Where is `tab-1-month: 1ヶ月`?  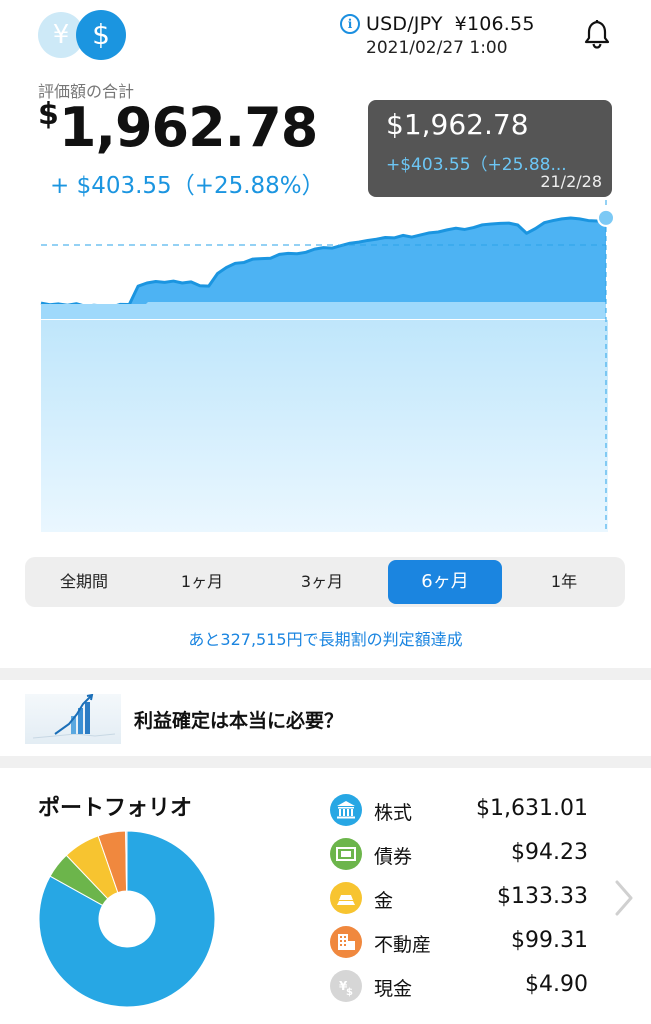 tab-1-month: 1ヶ月 is located at coordinates (202, 582).